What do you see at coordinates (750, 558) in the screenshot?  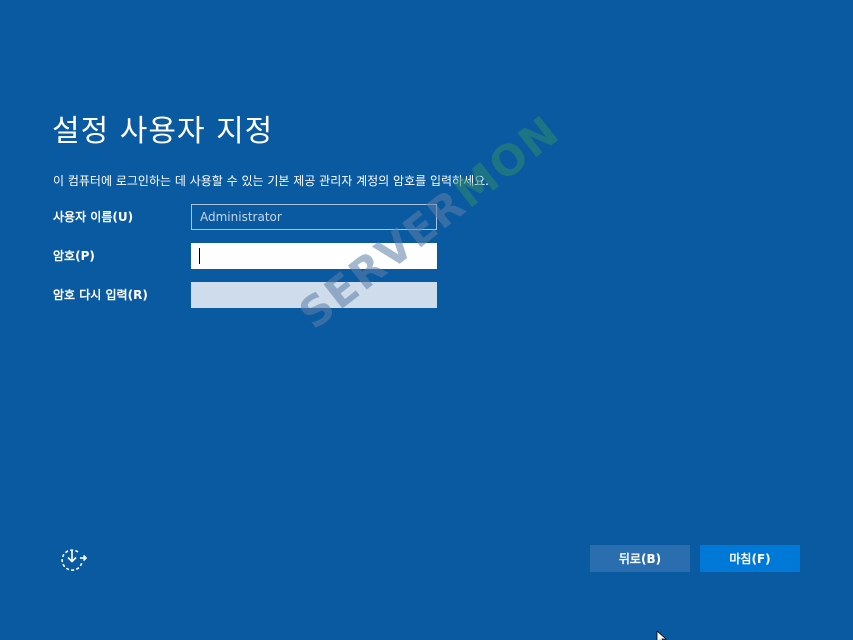 I see `finish-button: 마침(F)` at bounding box center [750, 558].